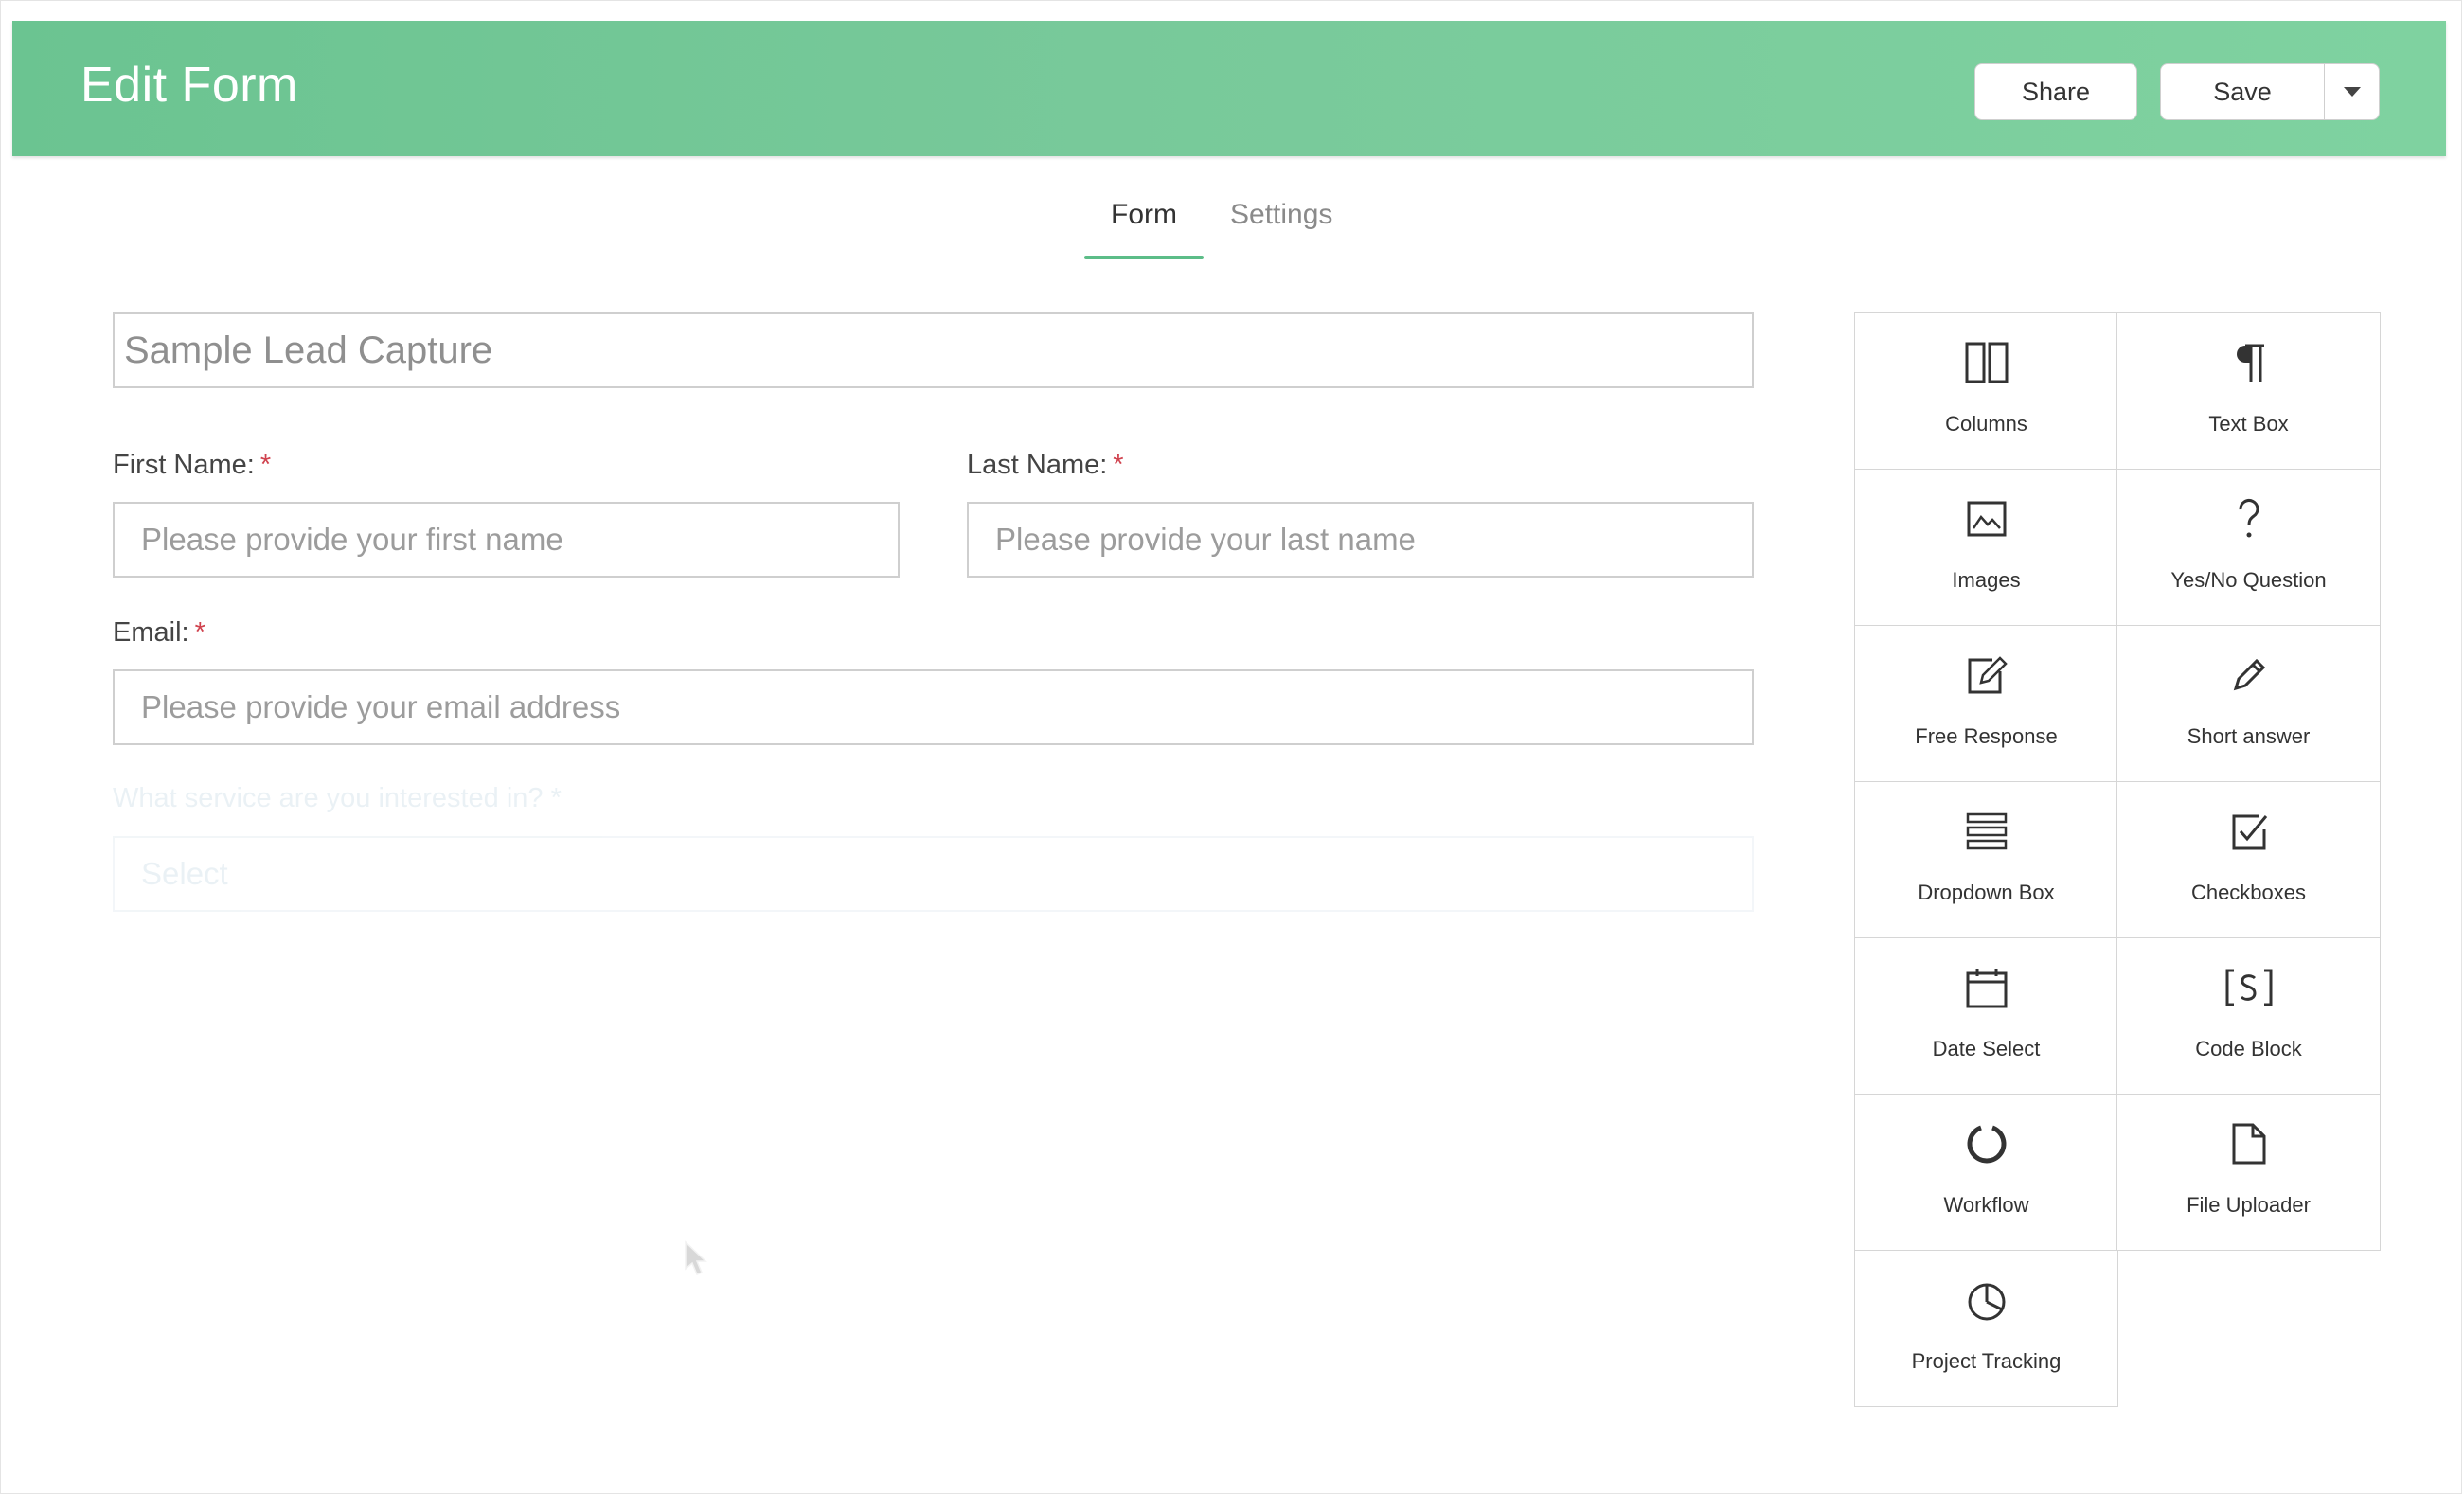 The image size is (2464, 1496). I want to click on calendar-icon, so click(1986, 988).